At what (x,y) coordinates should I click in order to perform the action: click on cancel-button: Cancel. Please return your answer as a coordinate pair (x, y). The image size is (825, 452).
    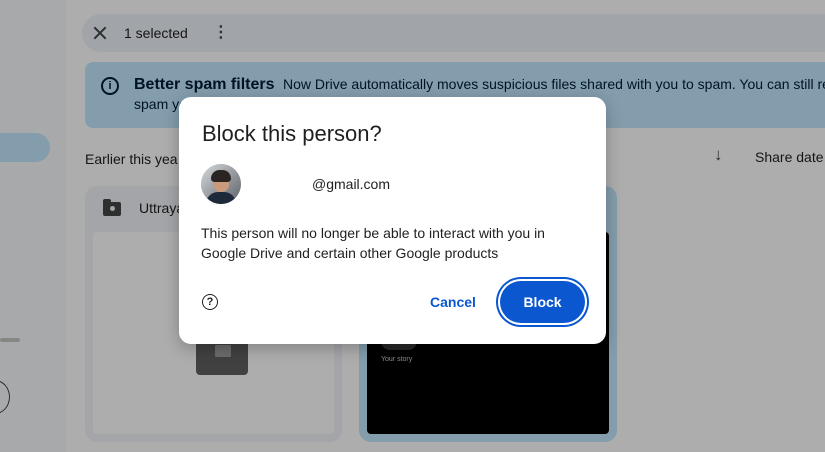
    Looking at the image, I should click on (453, 302).